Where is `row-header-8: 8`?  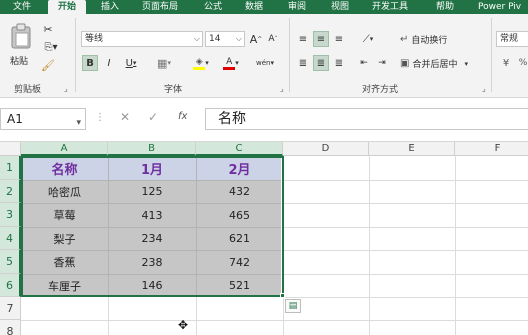
row-header-8: 8 is located at coordinates (10, 327).